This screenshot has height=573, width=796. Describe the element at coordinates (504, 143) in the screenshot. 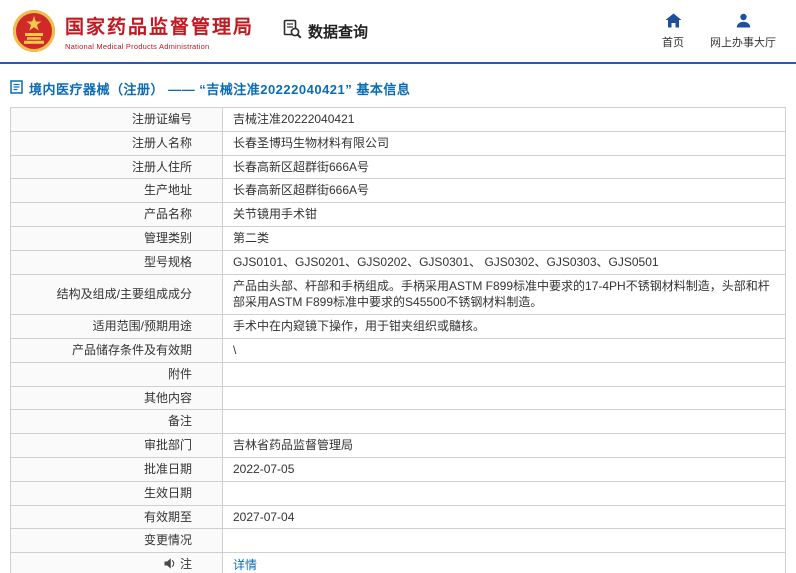

I see `row-value: 长春圣博玛生物材料有限公司` at that location.